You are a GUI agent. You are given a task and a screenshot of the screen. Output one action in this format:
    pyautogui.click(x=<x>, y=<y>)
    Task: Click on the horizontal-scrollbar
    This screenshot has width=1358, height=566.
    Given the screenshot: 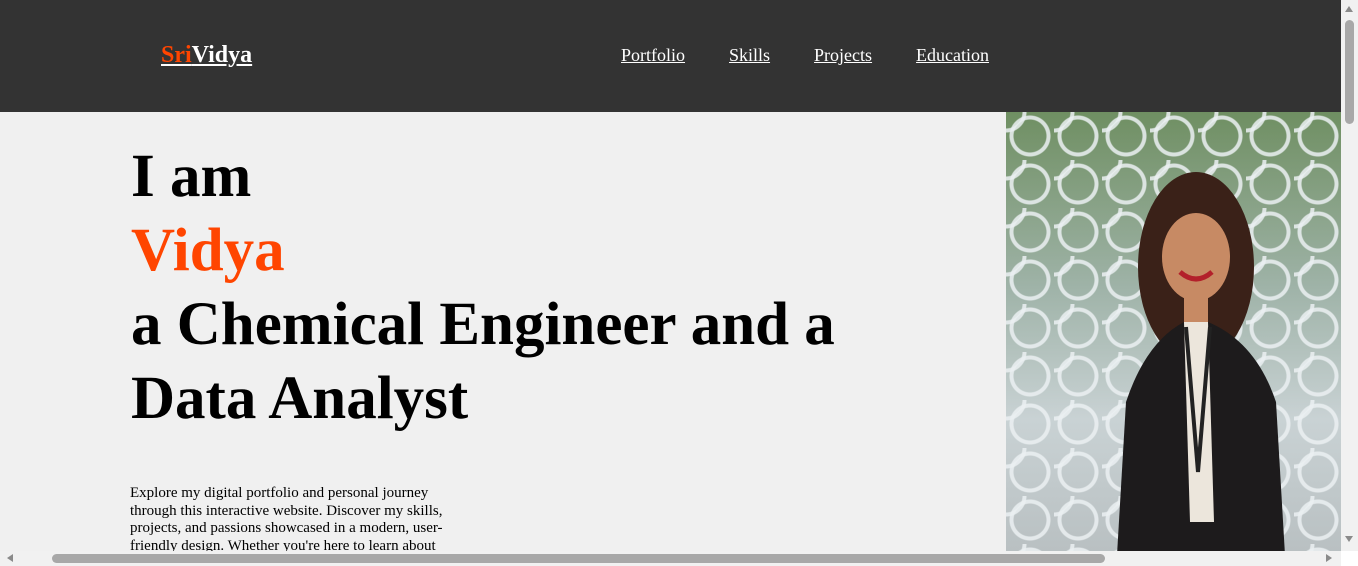 What is the action you would take?
    pyautogui.click(x=670, y=558)
    